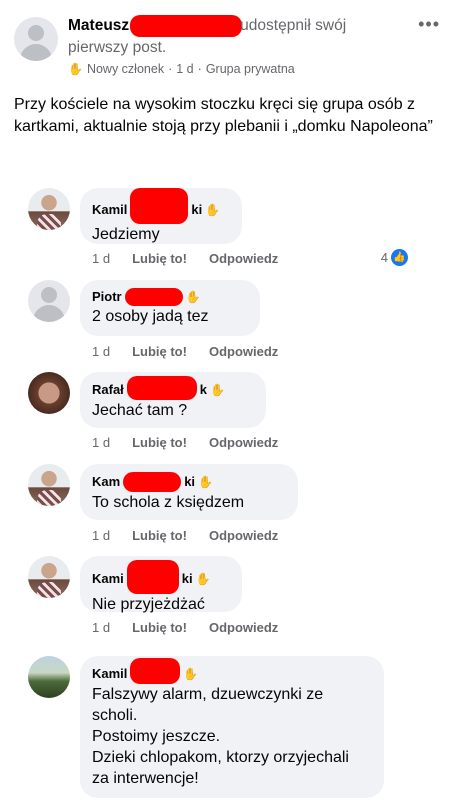  What do you see at coordinates (208, 694) in the screenshot?
I see `comment-text-line: Falszywy alarm, dzuewczynki ze` at bounding box center [208, 694].